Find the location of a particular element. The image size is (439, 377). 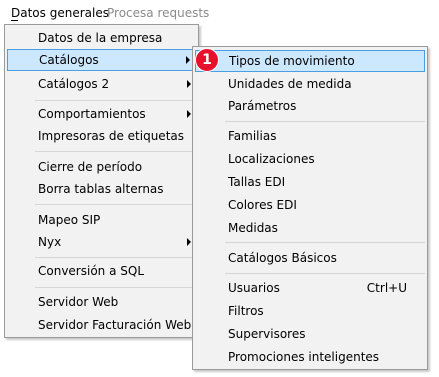

menu-item-label: Medidas is located at coordinates (253, 228).